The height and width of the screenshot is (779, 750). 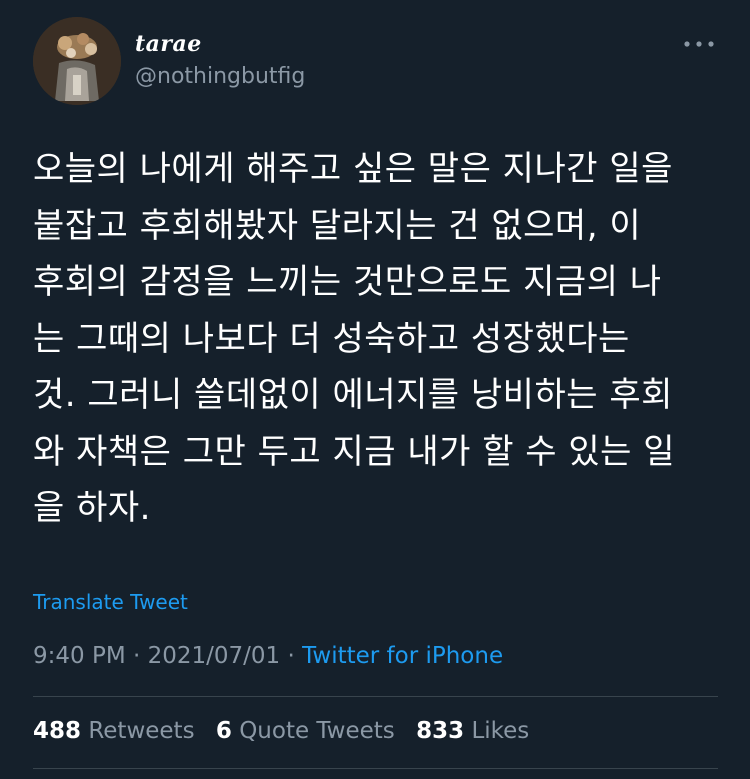 What do you see at coordinates (141, 731) in the screenshot?
I see `retweets-label: Retweets` at bounding box center [141, 731].